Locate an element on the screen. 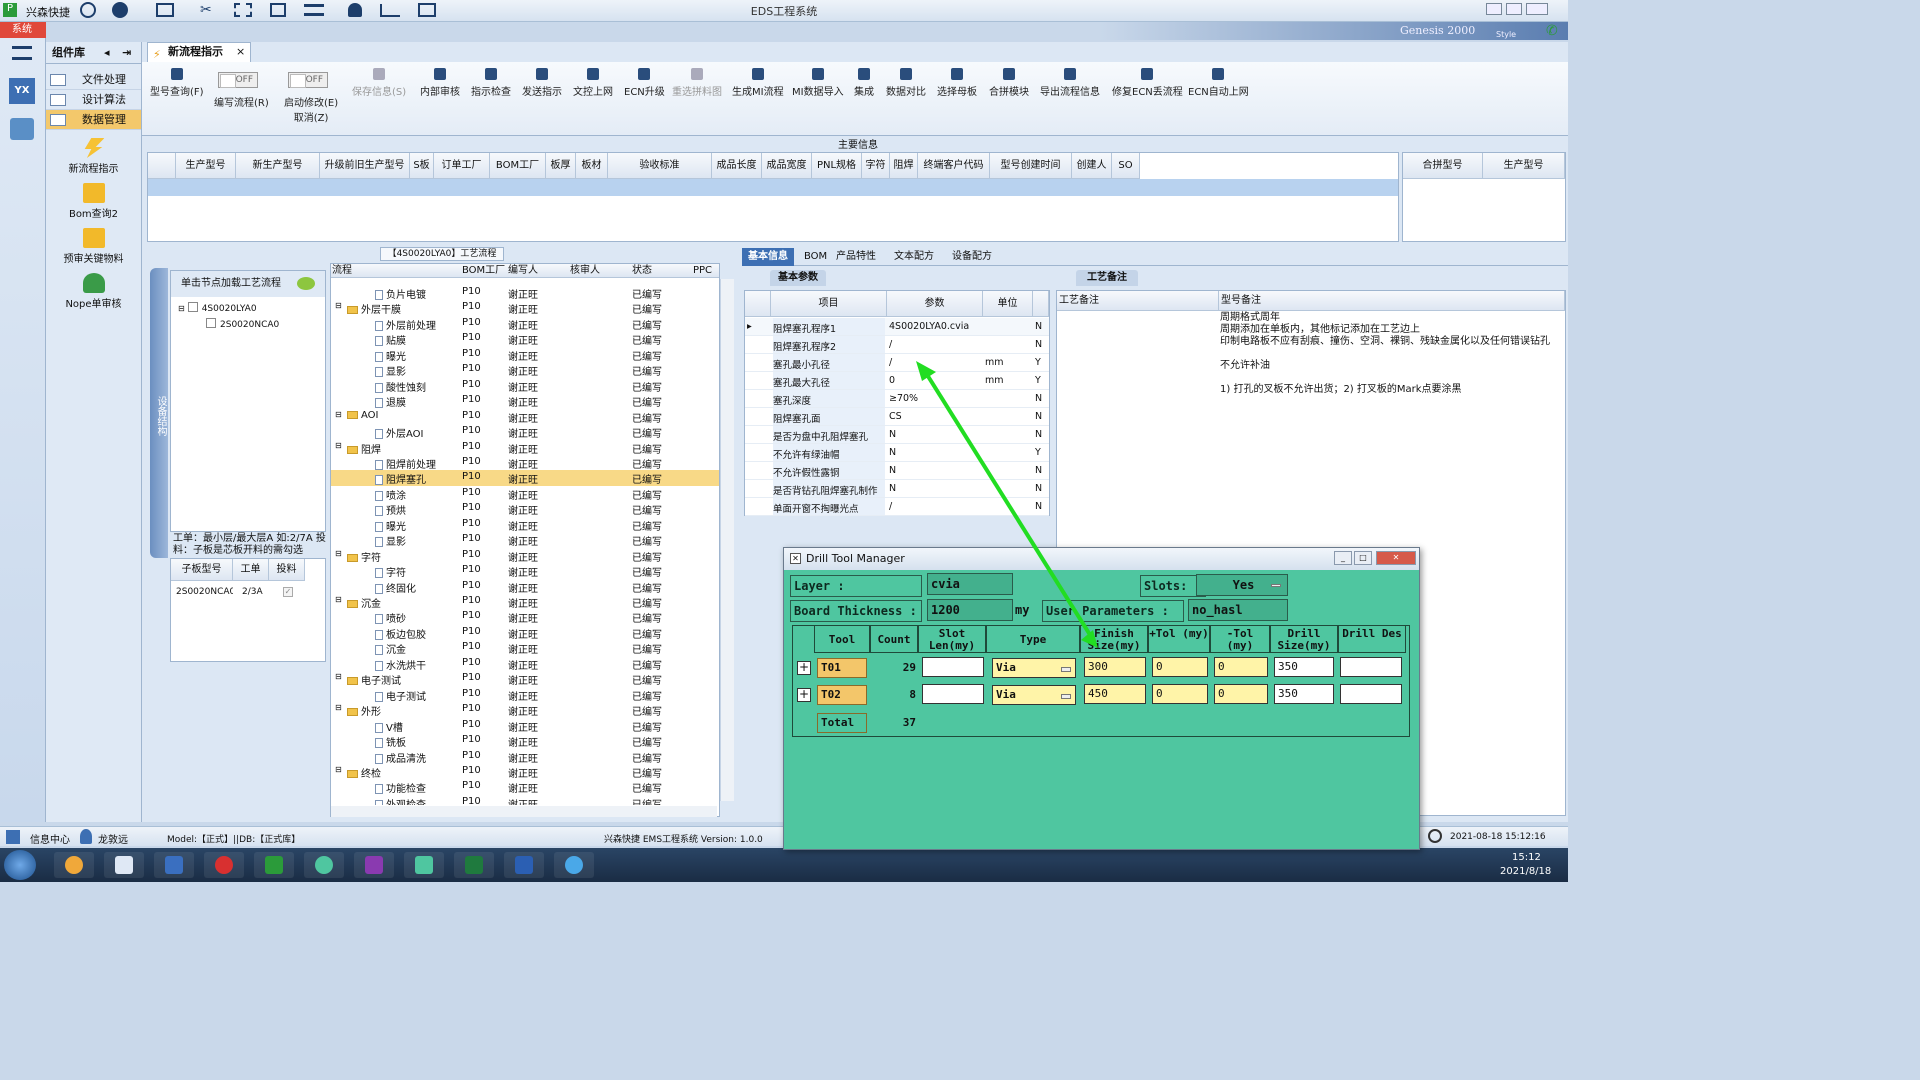 The height and width of the screenshot is (1080, 1920). dialog-minimize-button: _ is located at coordinates (1343, 558).